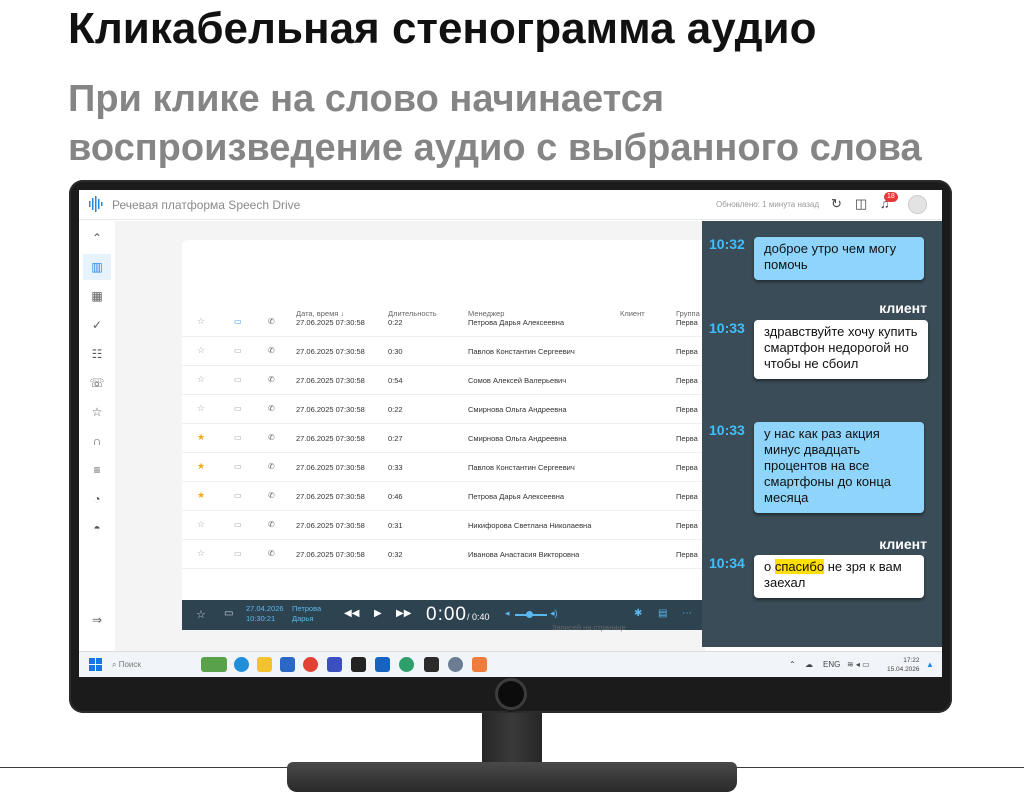 The image size is (1024, 800). What do you see at coordinates (455, 664) in the screenshot?
I see `settings-app-icon` at bounding box center [455, 664].